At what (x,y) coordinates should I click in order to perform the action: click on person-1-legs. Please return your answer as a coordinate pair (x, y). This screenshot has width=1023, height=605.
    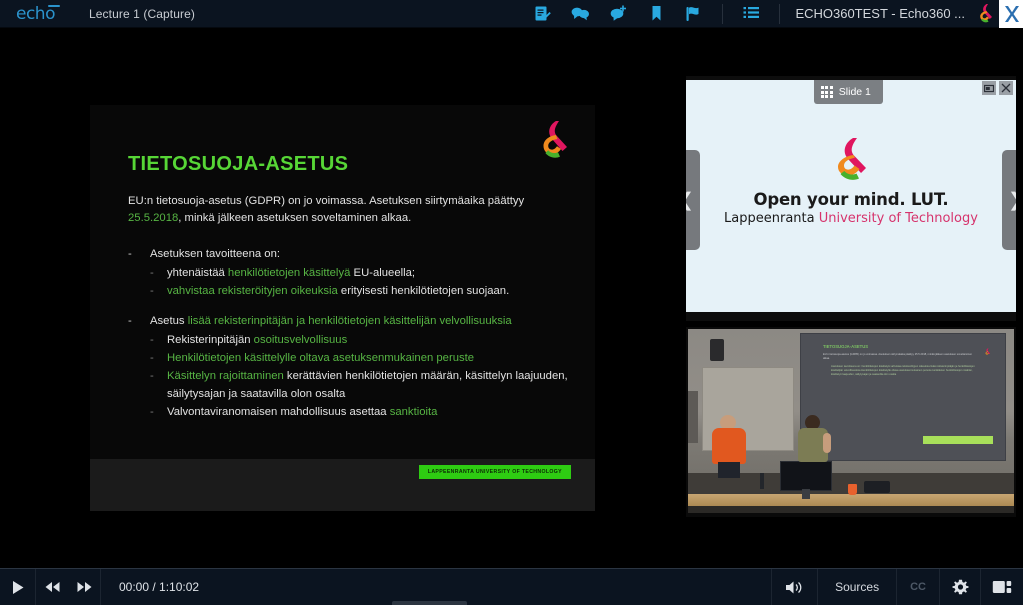
    Looking at the image, I should click on (729, 470).